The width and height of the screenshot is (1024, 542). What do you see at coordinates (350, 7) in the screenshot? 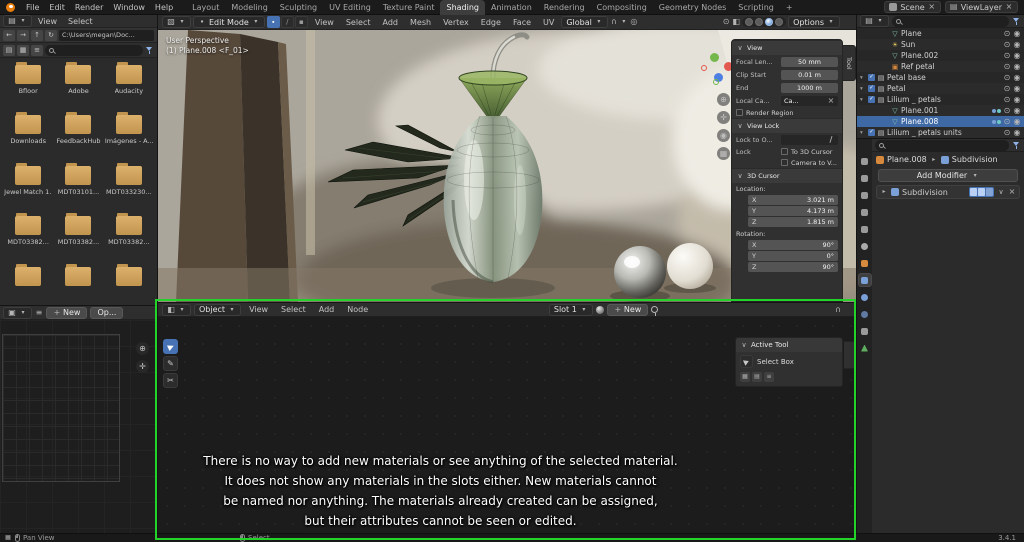
I see `workspace-tab: UV Editing` at bounding box center [350, 7].